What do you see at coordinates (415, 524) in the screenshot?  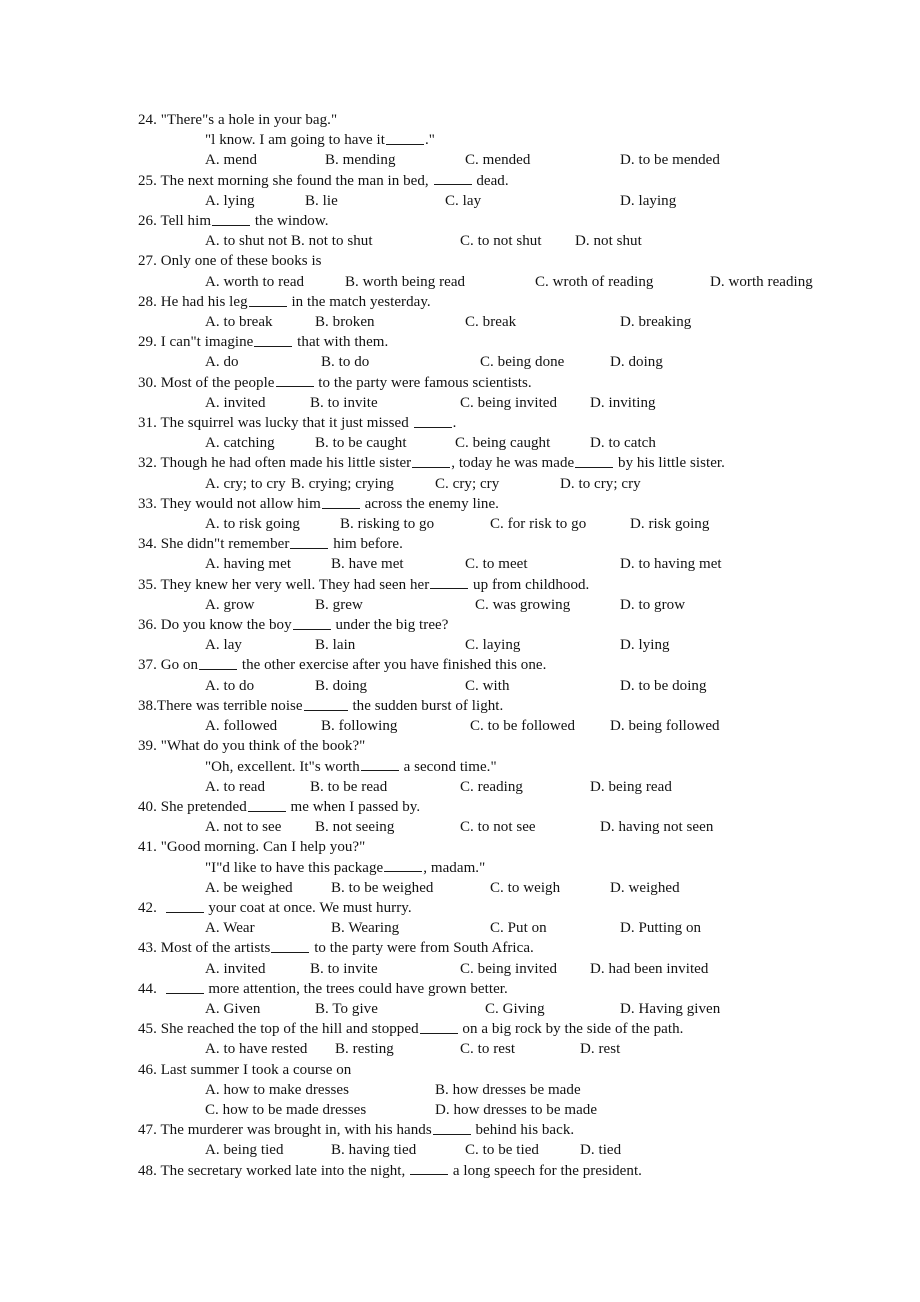 I see `option-choice: B. risking to go` at bounding box center [415, 524].